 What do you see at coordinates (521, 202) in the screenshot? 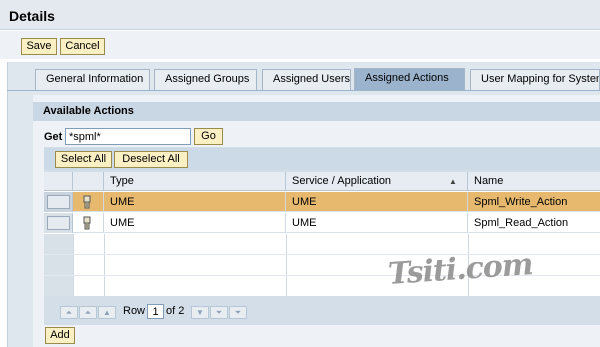
I see `cell-name: Spml_Write_Action` at bounding box center [521, 202].